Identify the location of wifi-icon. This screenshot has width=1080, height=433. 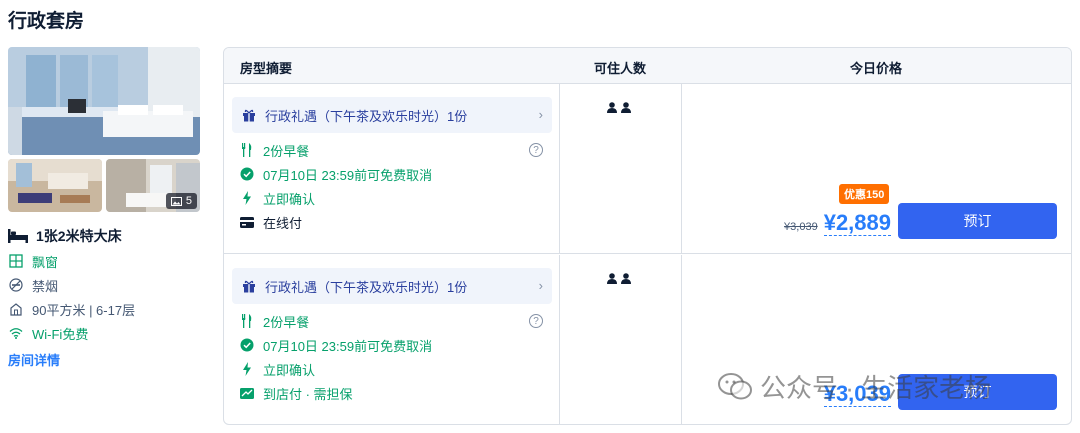
(16, 333).